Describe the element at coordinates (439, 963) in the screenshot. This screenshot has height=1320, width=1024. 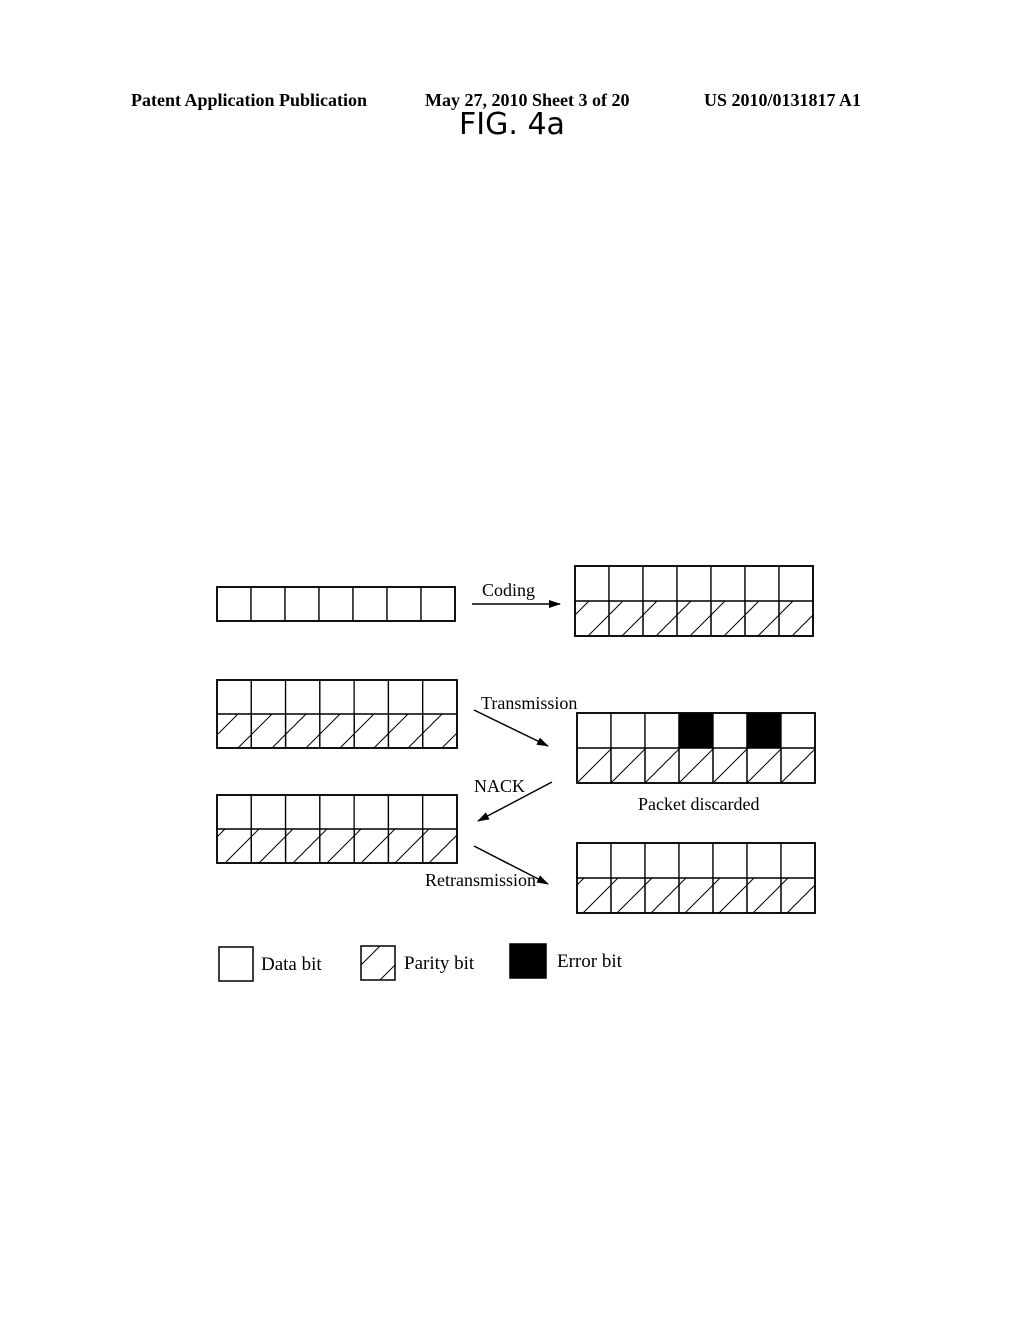
I see `legend-parity-label: Parity bit` at that location.